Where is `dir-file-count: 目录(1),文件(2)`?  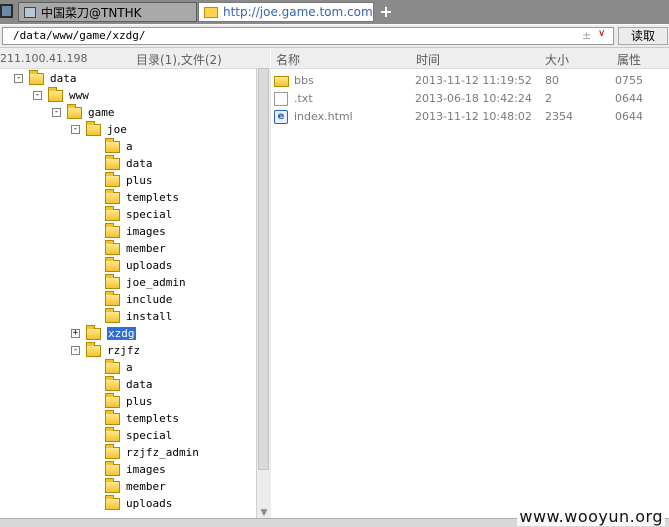 dir-file-count: 目录(1),文件(2) is located at coordinates (179, 60).